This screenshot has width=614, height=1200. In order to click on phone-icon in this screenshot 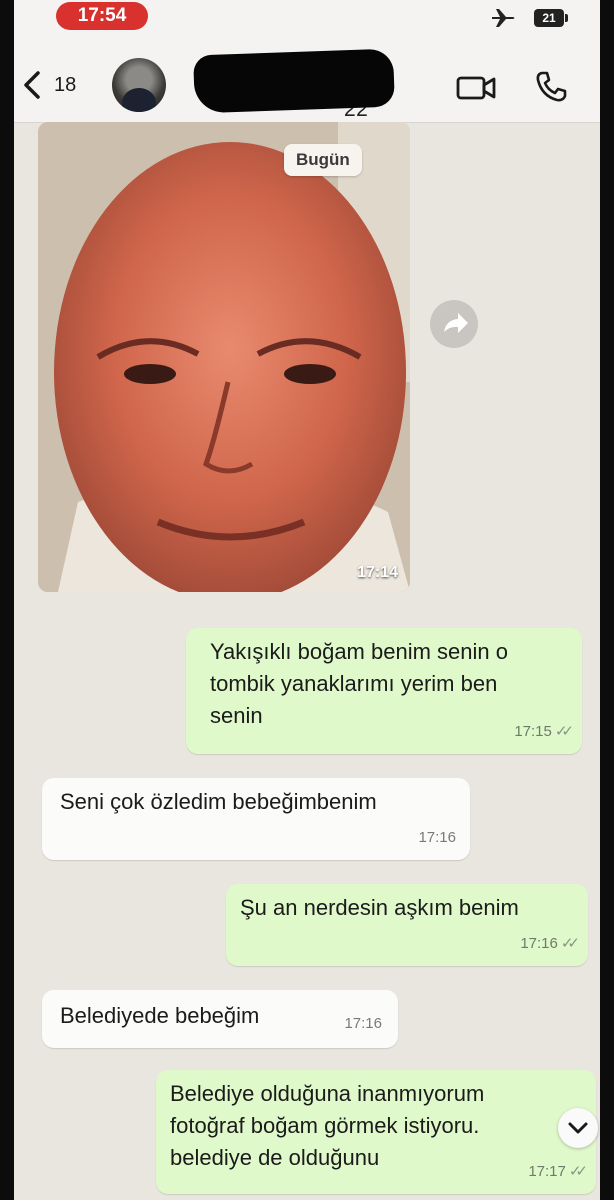, I will do `click(551, 87)`.